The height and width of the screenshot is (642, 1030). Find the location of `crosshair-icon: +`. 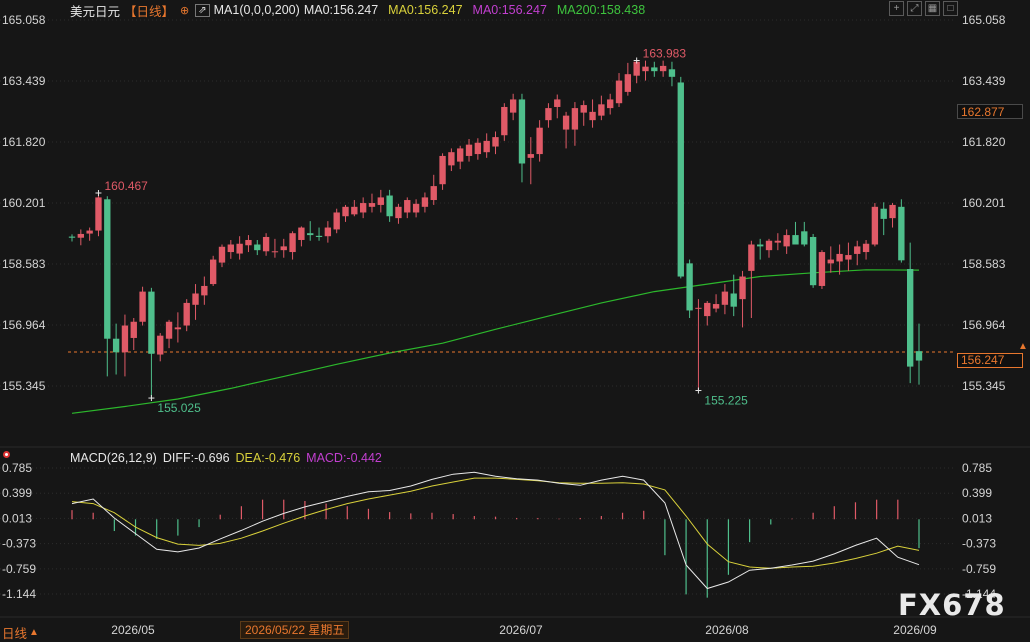

crosshair-icon: + is located at coordinates (896, 8).